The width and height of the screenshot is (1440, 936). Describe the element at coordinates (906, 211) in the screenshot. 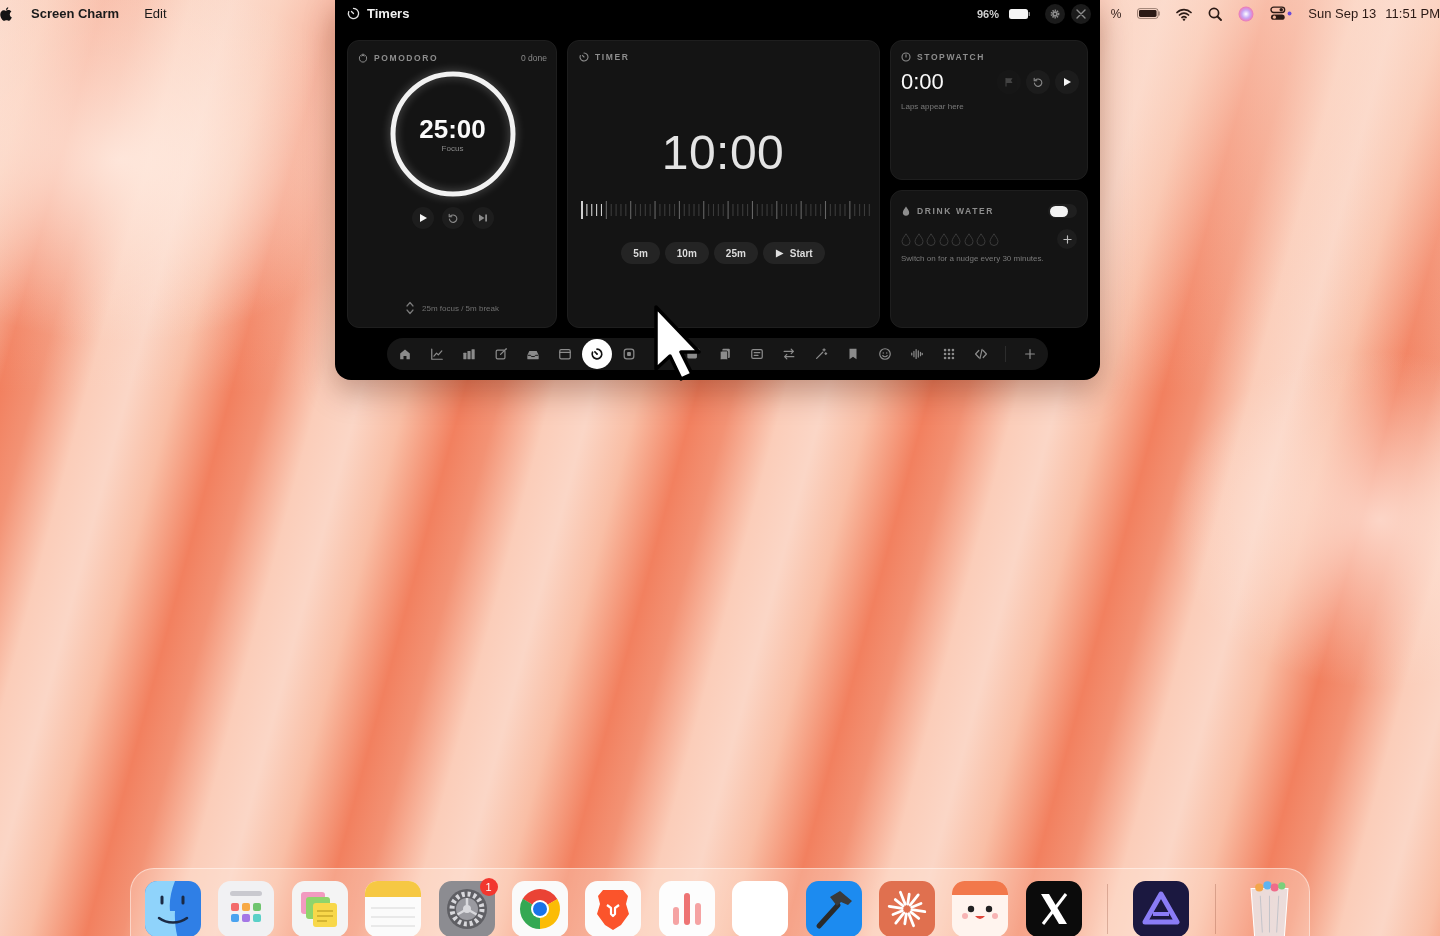

I see `water-drop-icon` at that location.